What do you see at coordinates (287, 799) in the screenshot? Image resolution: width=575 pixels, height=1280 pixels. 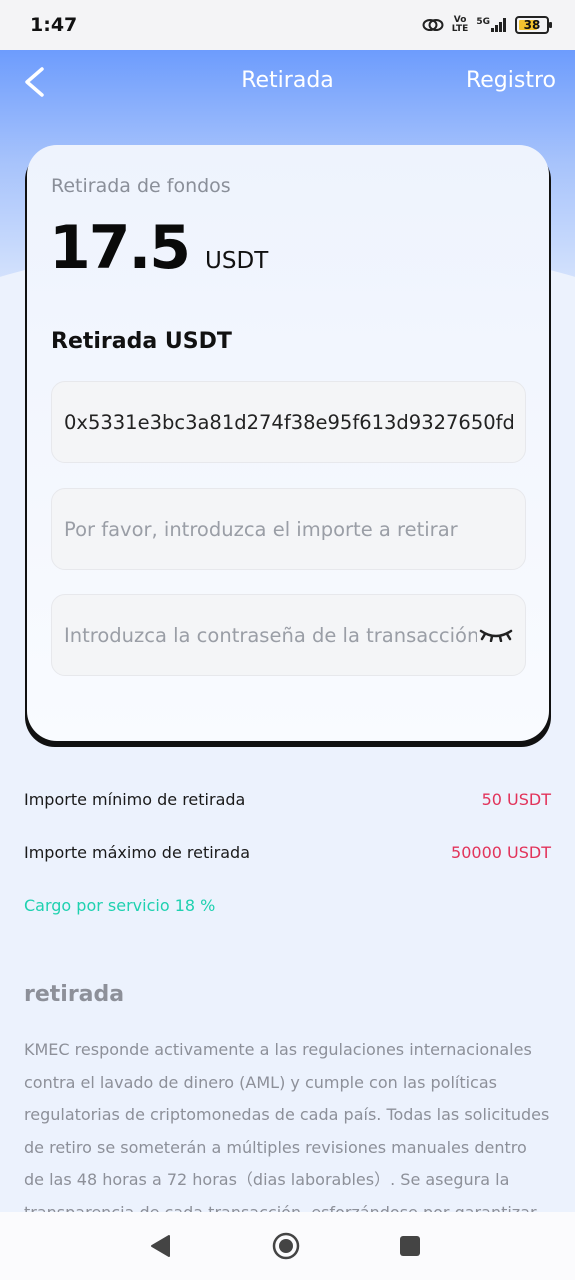 I see `min-withdraw-row: Importe mínimo de retirada 50 USDT` at bounding box center [287, 799].